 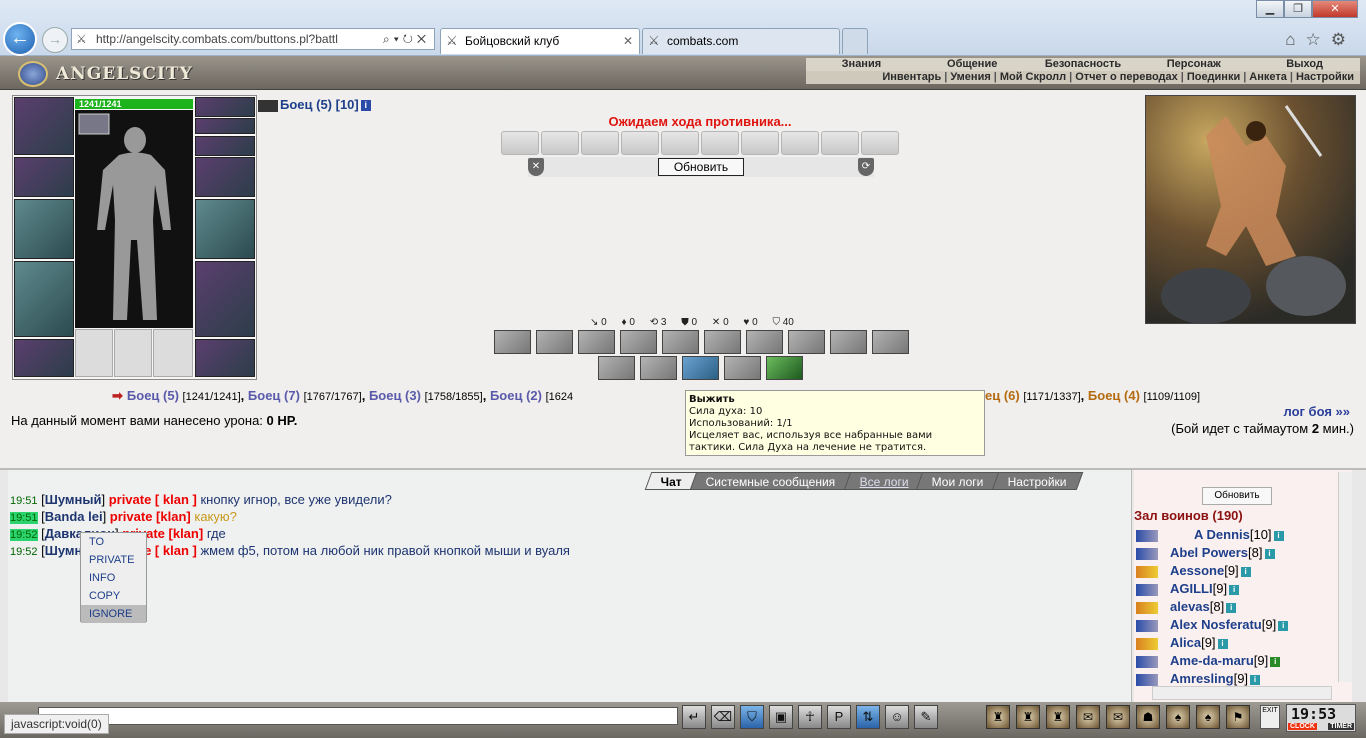 I want to click on battle-log-link: лог боя »», so click(x=1316, y=411).